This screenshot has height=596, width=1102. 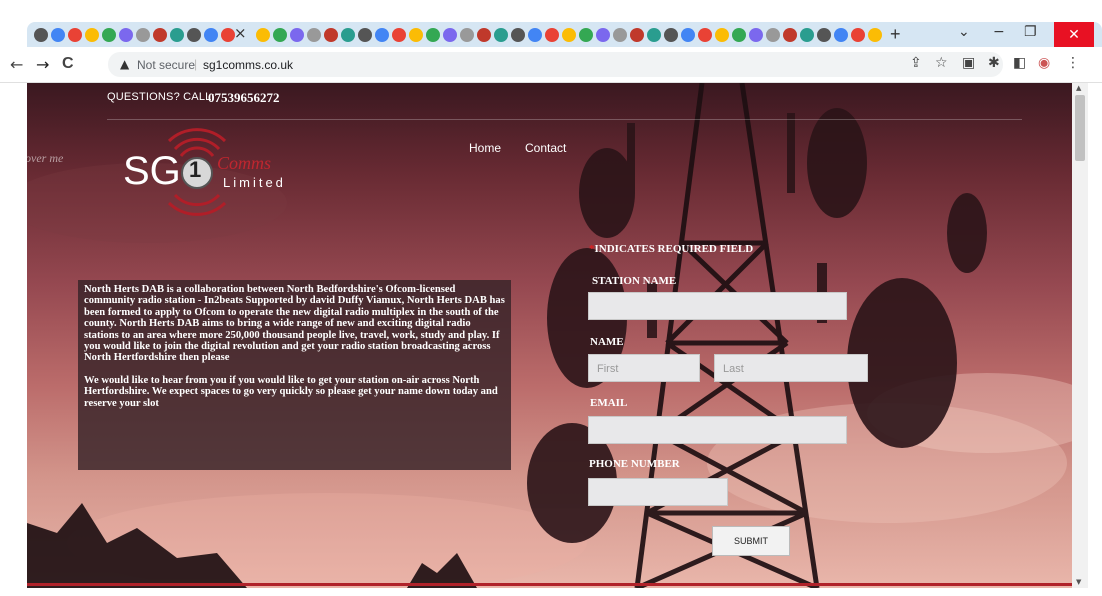 I want to click on questions-label: QUESTIONS? CALL:, so click(x=161, y=97).